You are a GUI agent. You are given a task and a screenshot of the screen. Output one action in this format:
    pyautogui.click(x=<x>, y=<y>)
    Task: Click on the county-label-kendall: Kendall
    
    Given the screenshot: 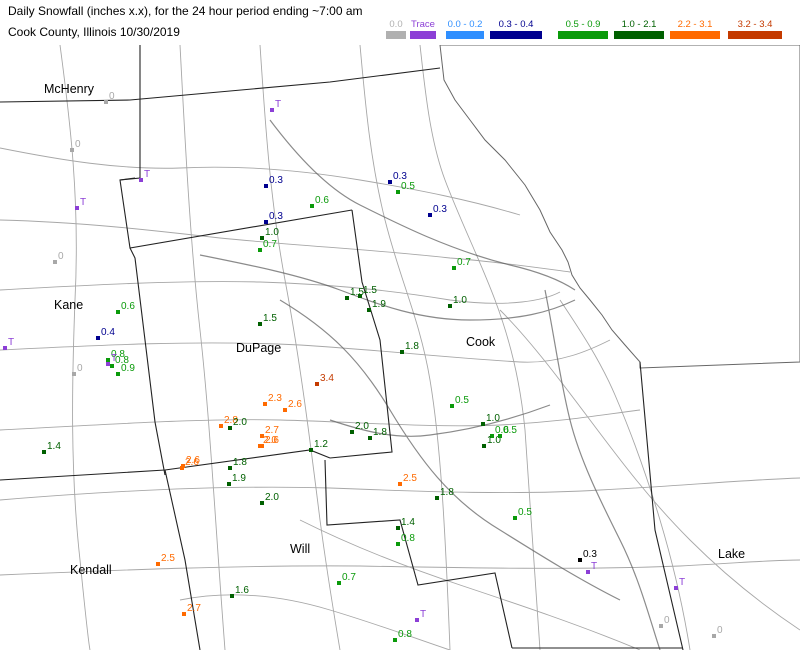 What is the action you would take?
    pyautogui.click(x=91, y=570)
    